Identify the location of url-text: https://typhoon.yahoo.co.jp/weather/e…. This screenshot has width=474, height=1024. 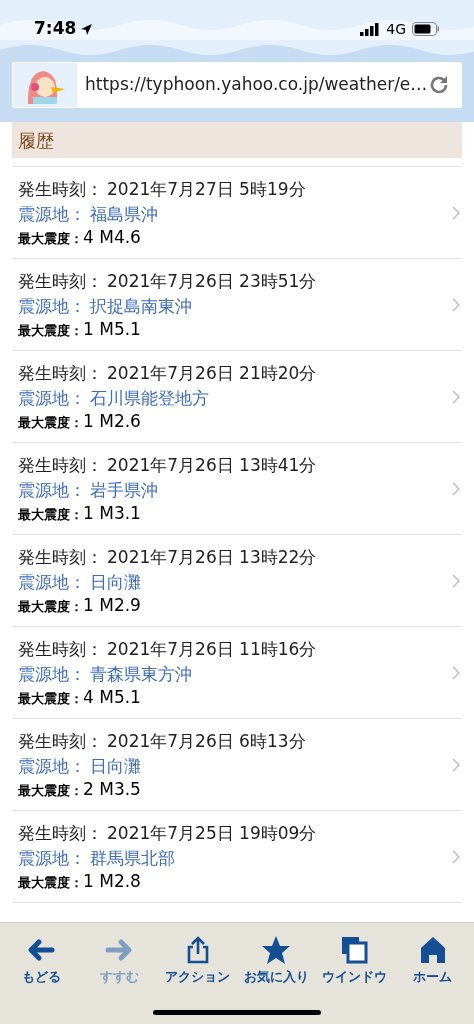
(256, 85).